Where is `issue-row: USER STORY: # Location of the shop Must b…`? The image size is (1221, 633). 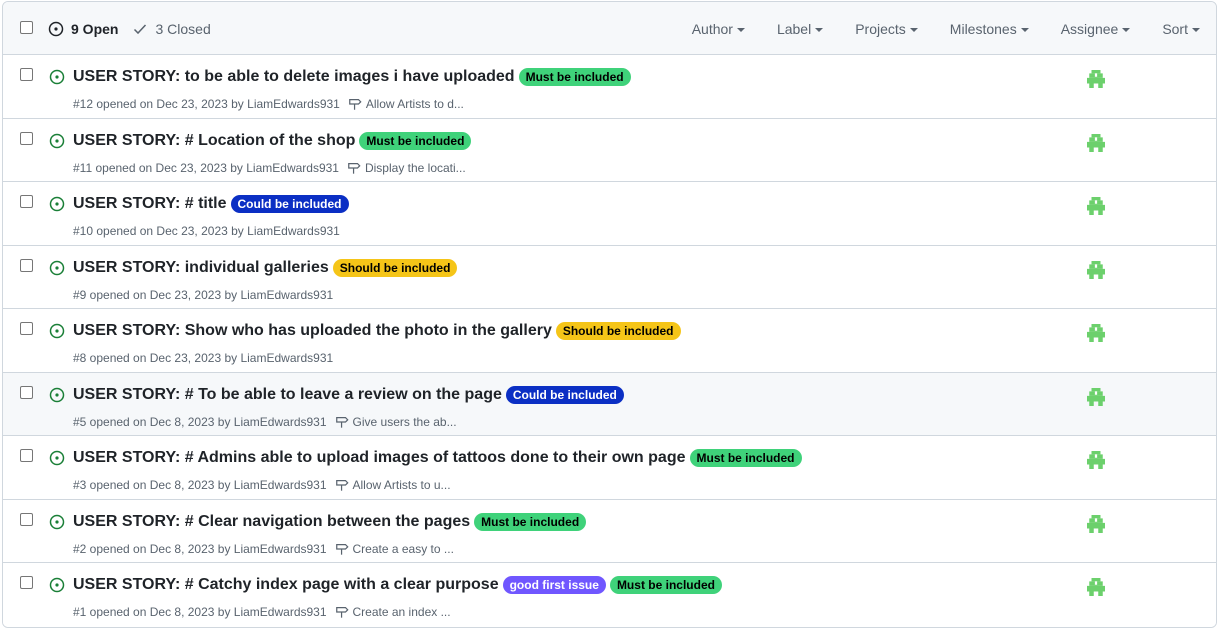 issue-row: USER STORY: # Location of the shop Must b… is located at coordinates (609, 150).